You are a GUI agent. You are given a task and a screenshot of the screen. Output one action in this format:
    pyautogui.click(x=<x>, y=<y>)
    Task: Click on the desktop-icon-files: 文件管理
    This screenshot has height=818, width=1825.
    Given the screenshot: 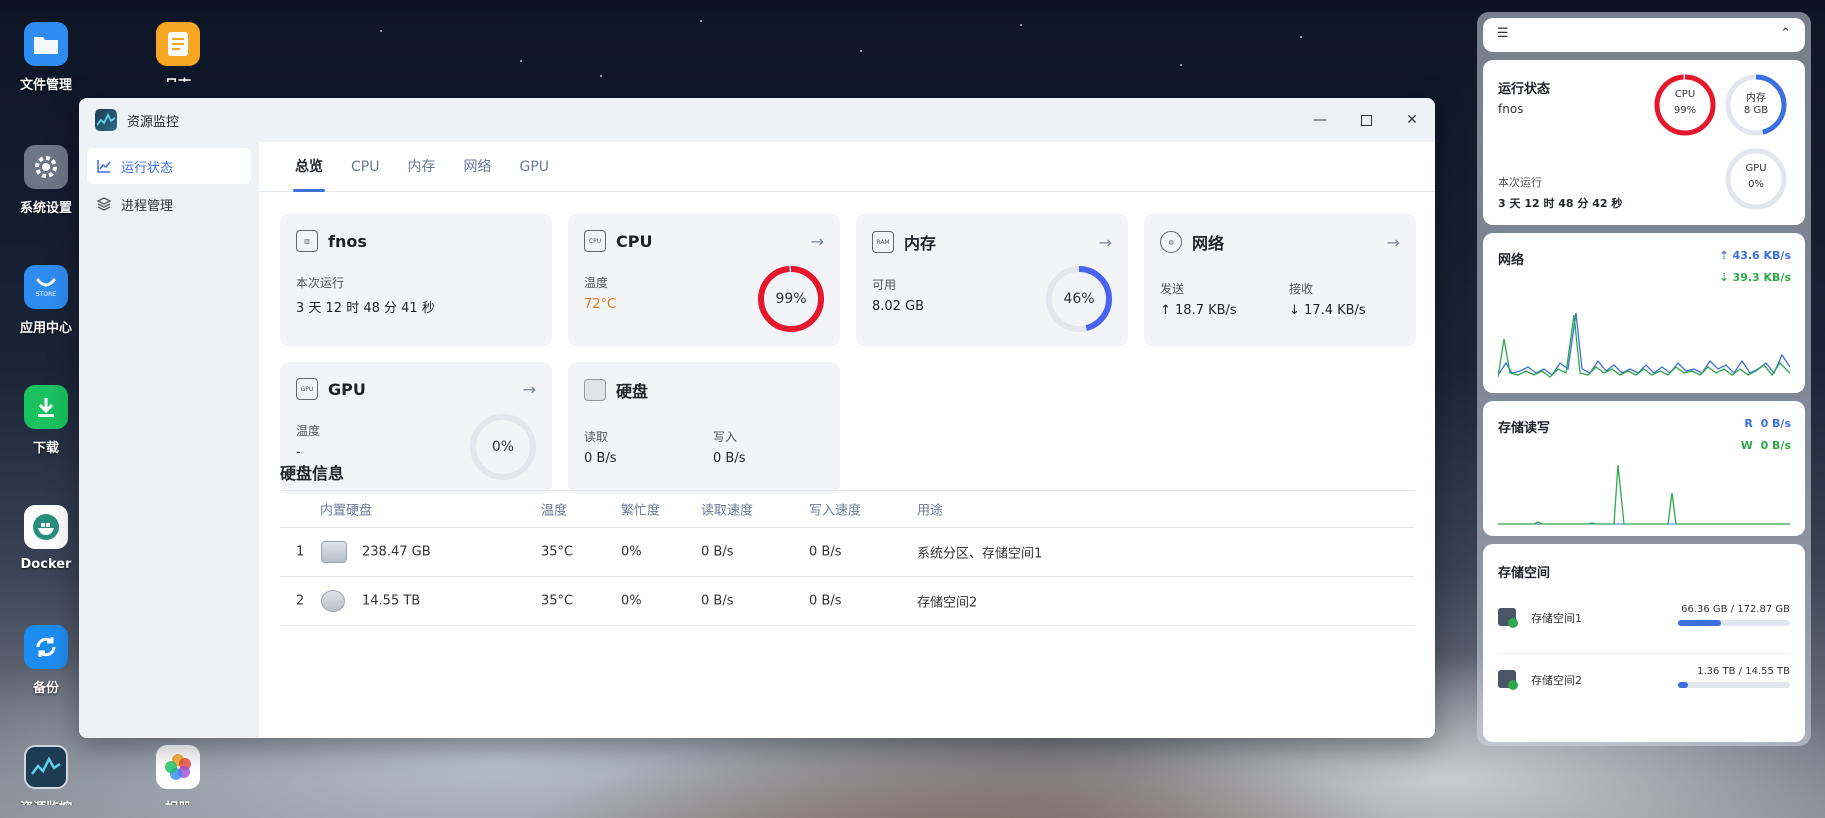 What is the action you would take?
    pyautogui.click(x=46, y=57)
    